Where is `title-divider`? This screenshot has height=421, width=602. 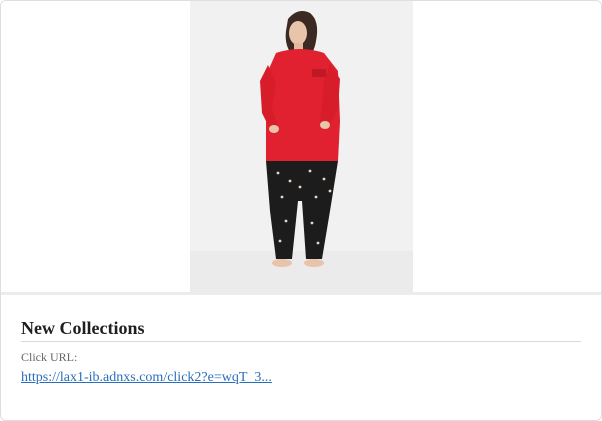 title-divider is located at coordinates (301, 341).